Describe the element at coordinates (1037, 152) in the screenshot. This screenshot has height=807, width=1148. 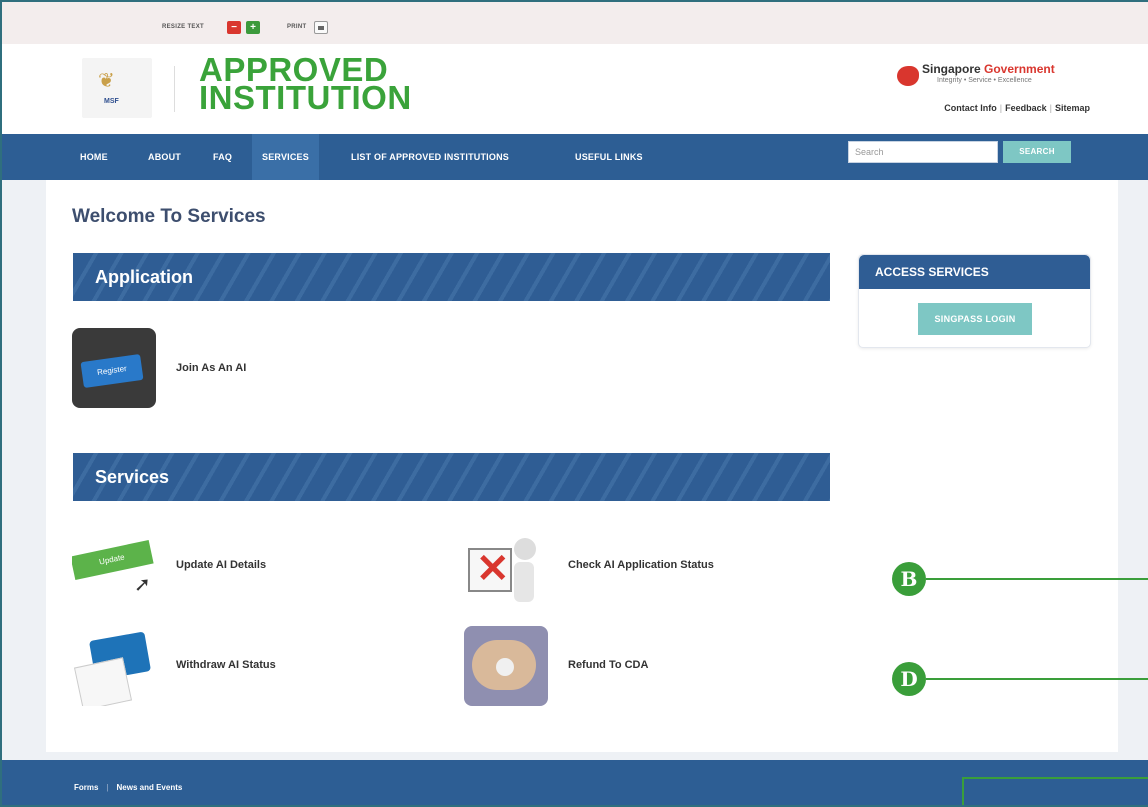
I see `search-button: SEARCH` at that location.